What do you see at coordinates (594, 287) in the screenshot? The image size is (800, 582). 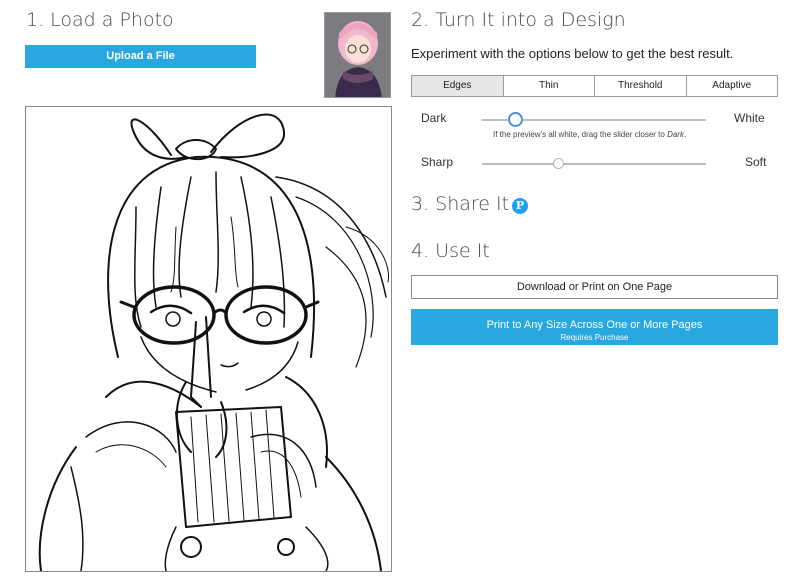 I see `download-print-button: Download or Print on One Page` at bounding box center [594, 287].